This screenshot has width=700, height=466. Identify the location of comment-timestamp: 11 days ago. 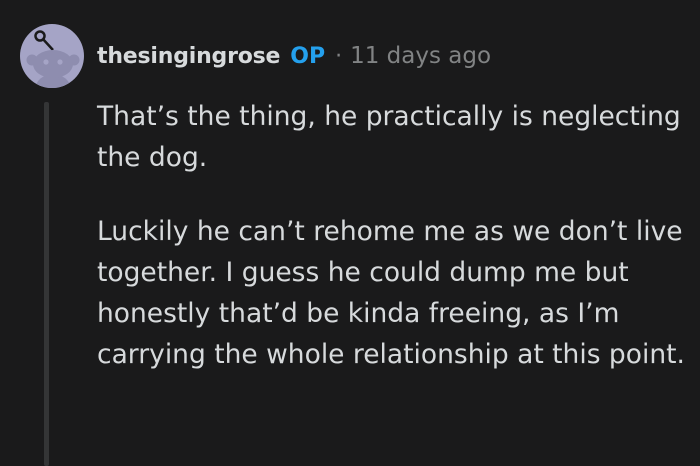
(420, 56).